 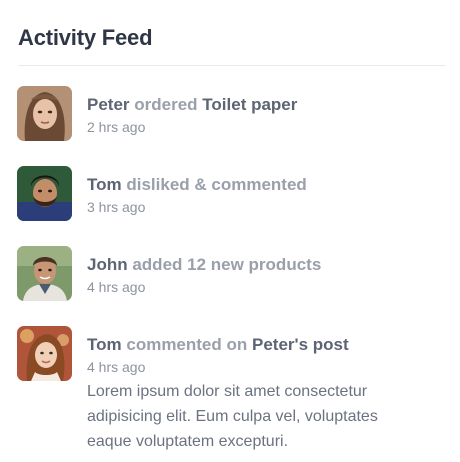 I want to click on item-text: Tom commented on Peter's post, so click(x=252, y=345).